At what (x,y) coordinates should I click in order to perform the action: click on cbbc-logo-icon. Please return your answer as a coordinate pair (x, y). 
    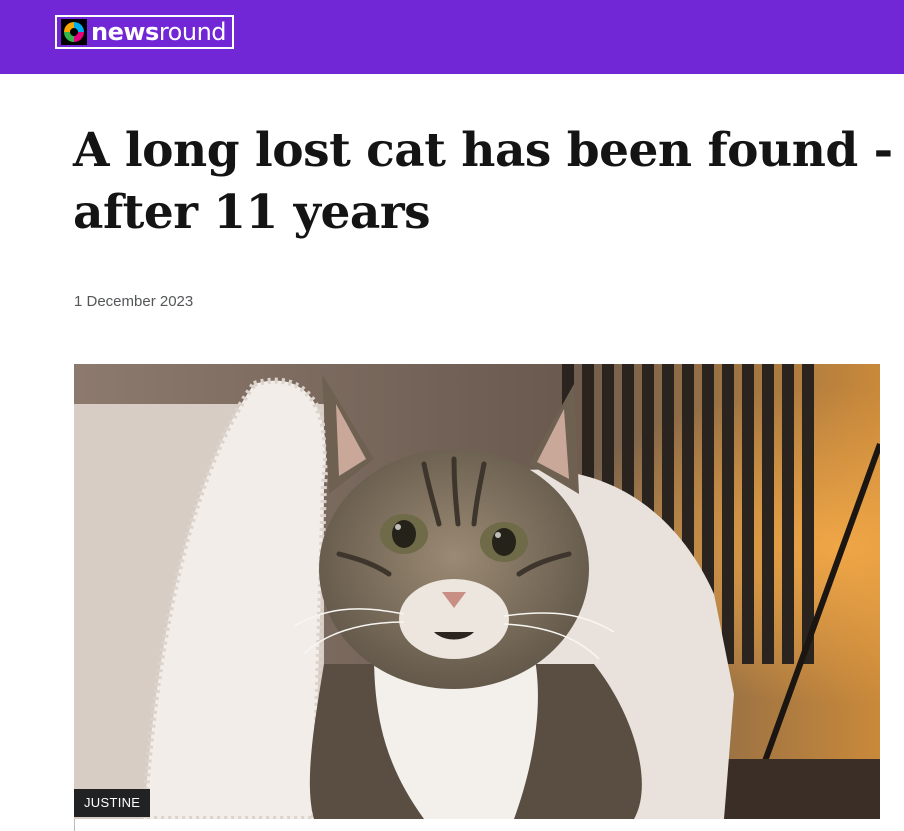
    Looking at the image, I should click on (74, 32).